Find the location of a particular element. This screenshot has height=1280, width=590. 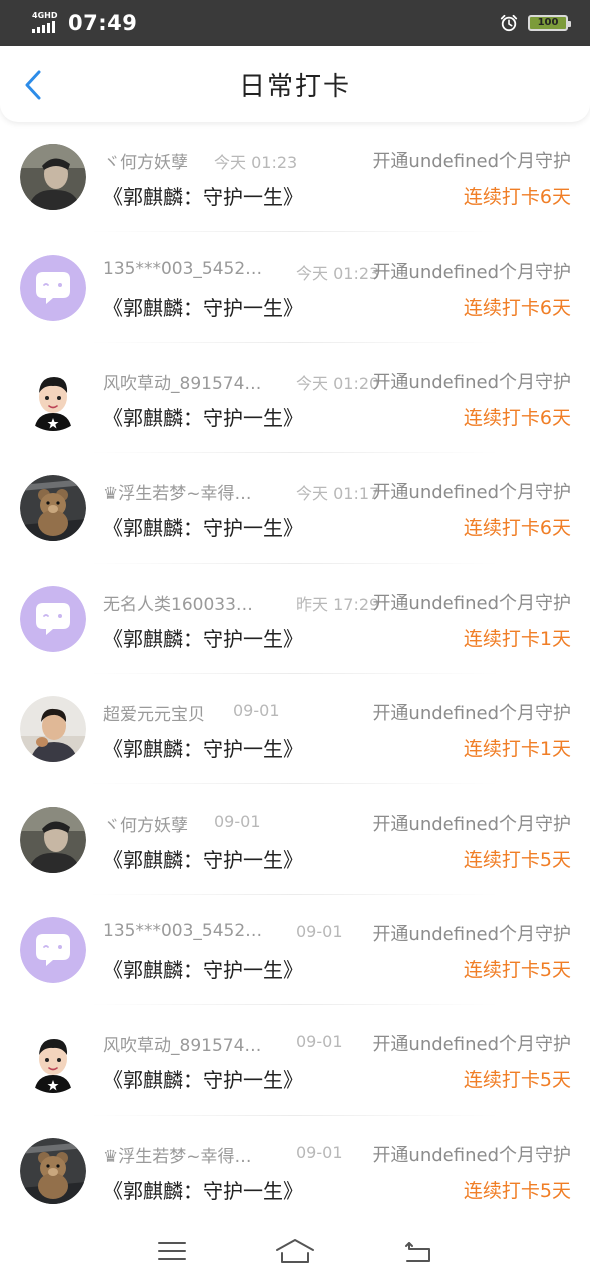

home-icon is located at coordinates (294, 1251).